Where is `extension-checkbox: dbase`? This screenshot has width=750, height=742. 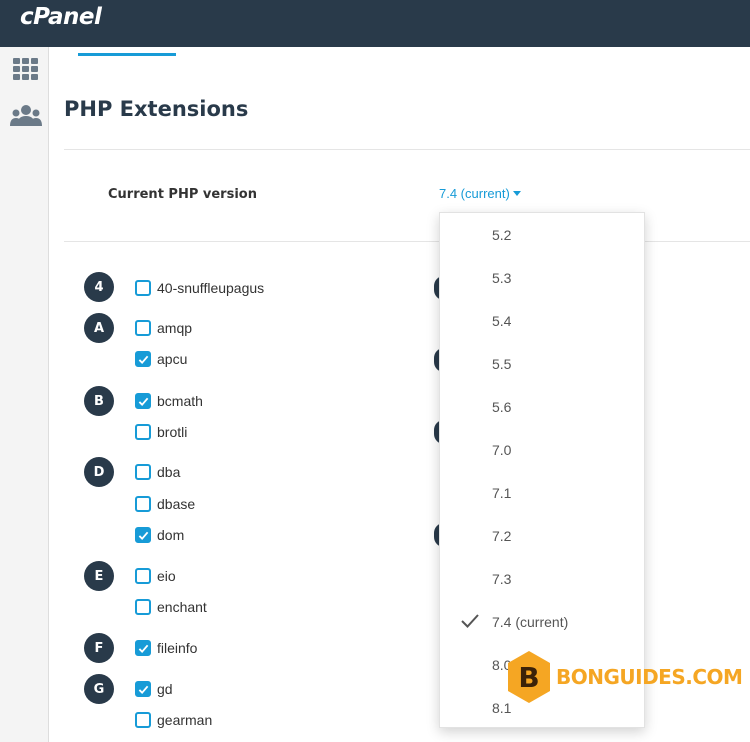 extension-checkbox: dbase is located at coordinates (165, 504).